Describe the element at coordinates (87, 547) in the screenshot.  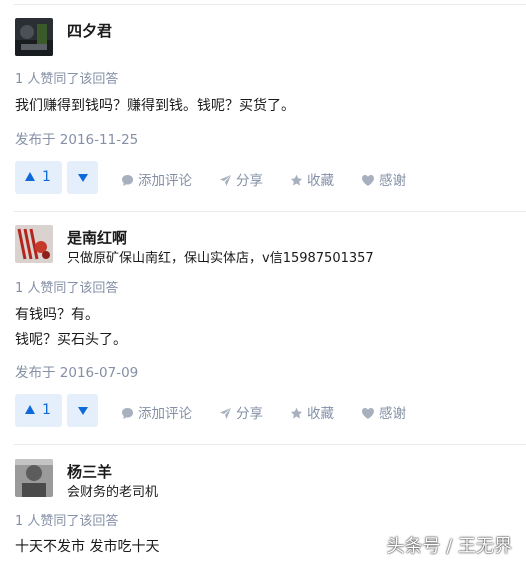
I see `answer-content: 十天不发市 发市吃十天` at that location.